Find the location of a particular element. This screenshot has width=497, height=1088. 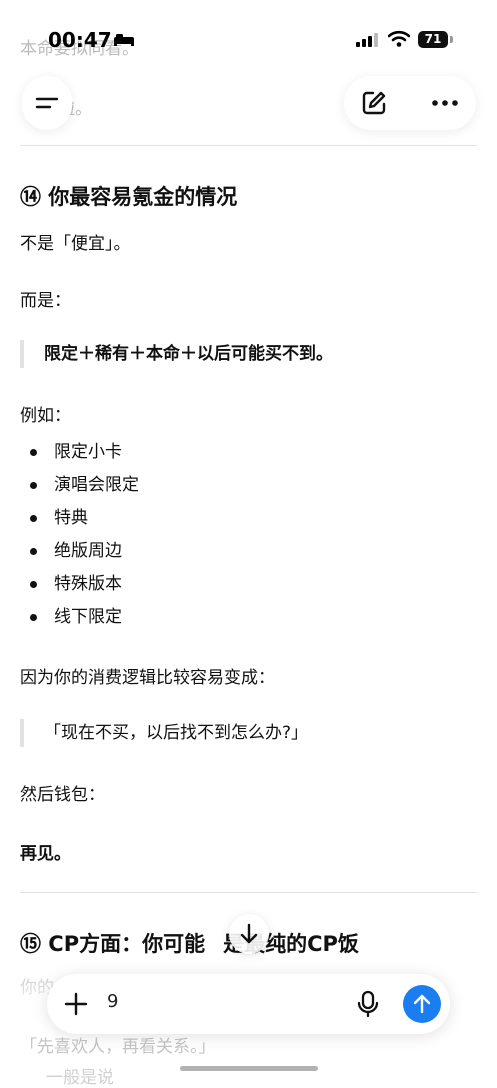

arrow-up-icon is located at coordinates (422, 1004).